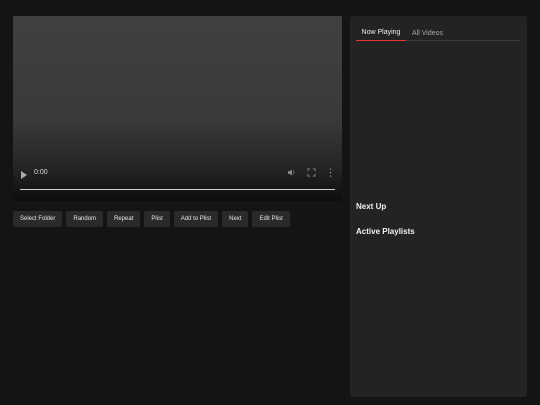  Describe the element at coordinates (271, 219) in the screenshot. I see `edit-plist-button: Edit Plist` at that location.